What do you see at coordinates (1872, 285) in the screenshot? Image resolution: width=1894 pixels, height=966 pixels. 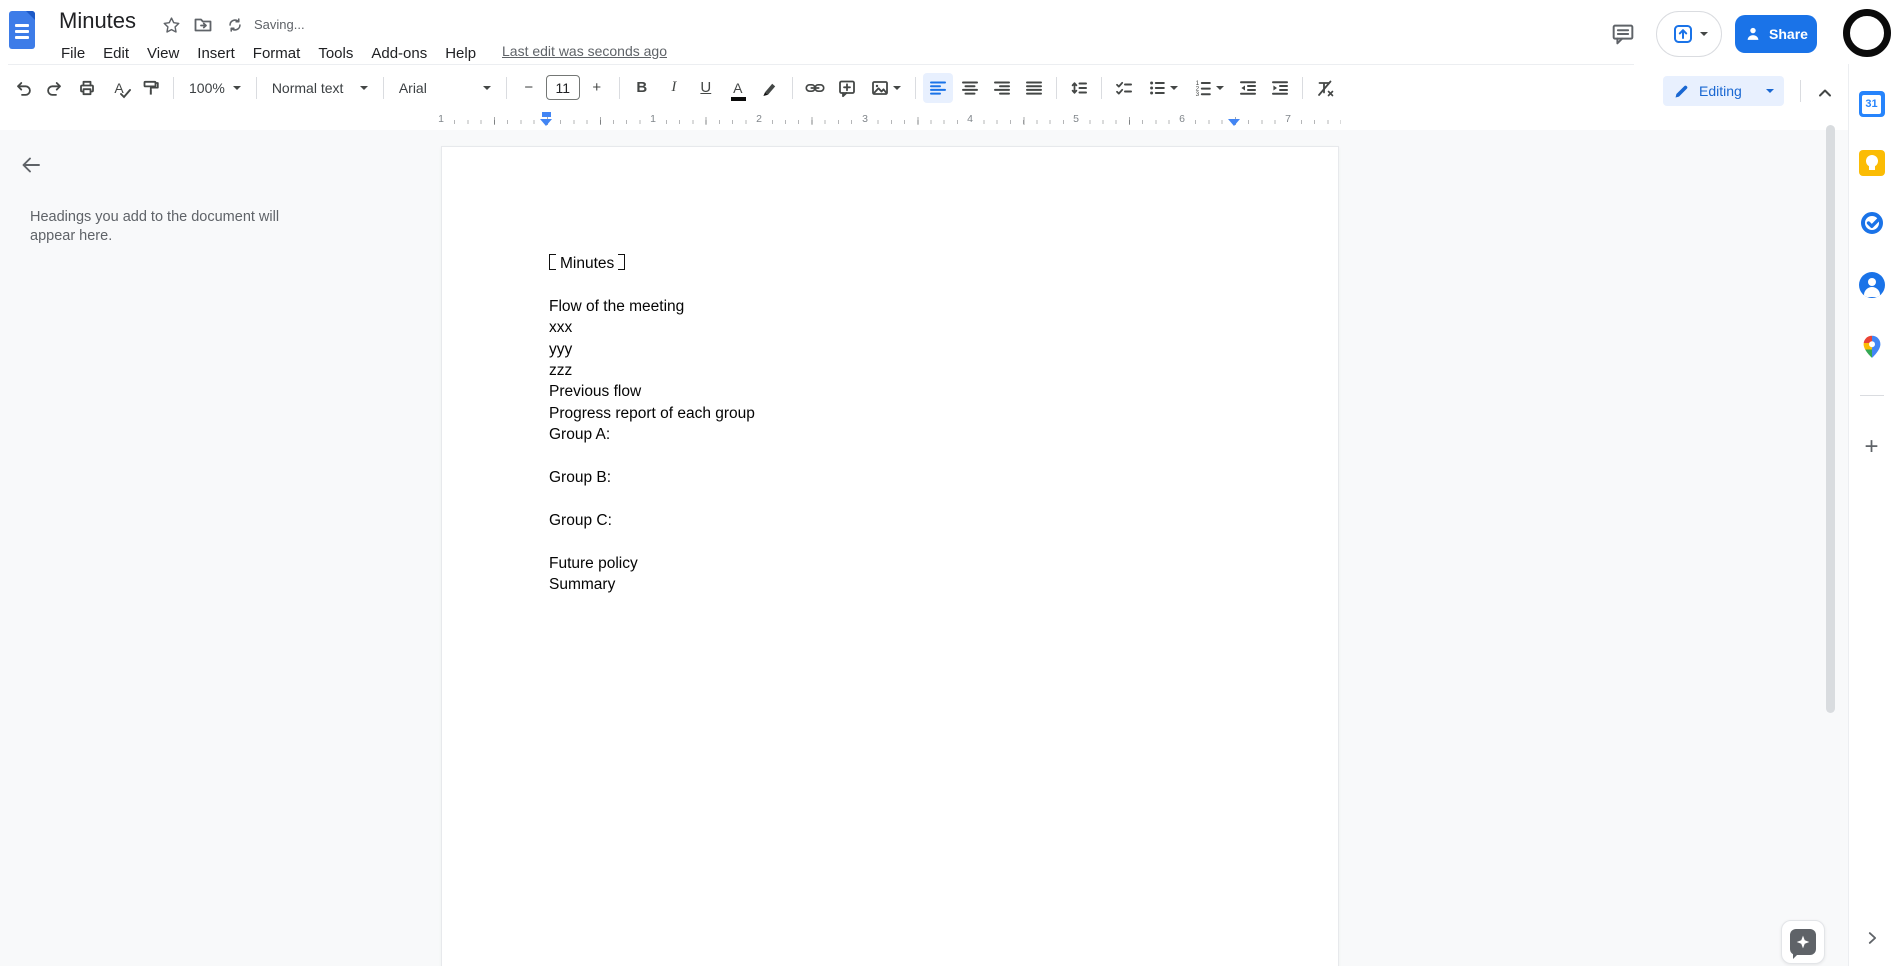 I see `contacts-icon` at bounding box center [1872, 285].